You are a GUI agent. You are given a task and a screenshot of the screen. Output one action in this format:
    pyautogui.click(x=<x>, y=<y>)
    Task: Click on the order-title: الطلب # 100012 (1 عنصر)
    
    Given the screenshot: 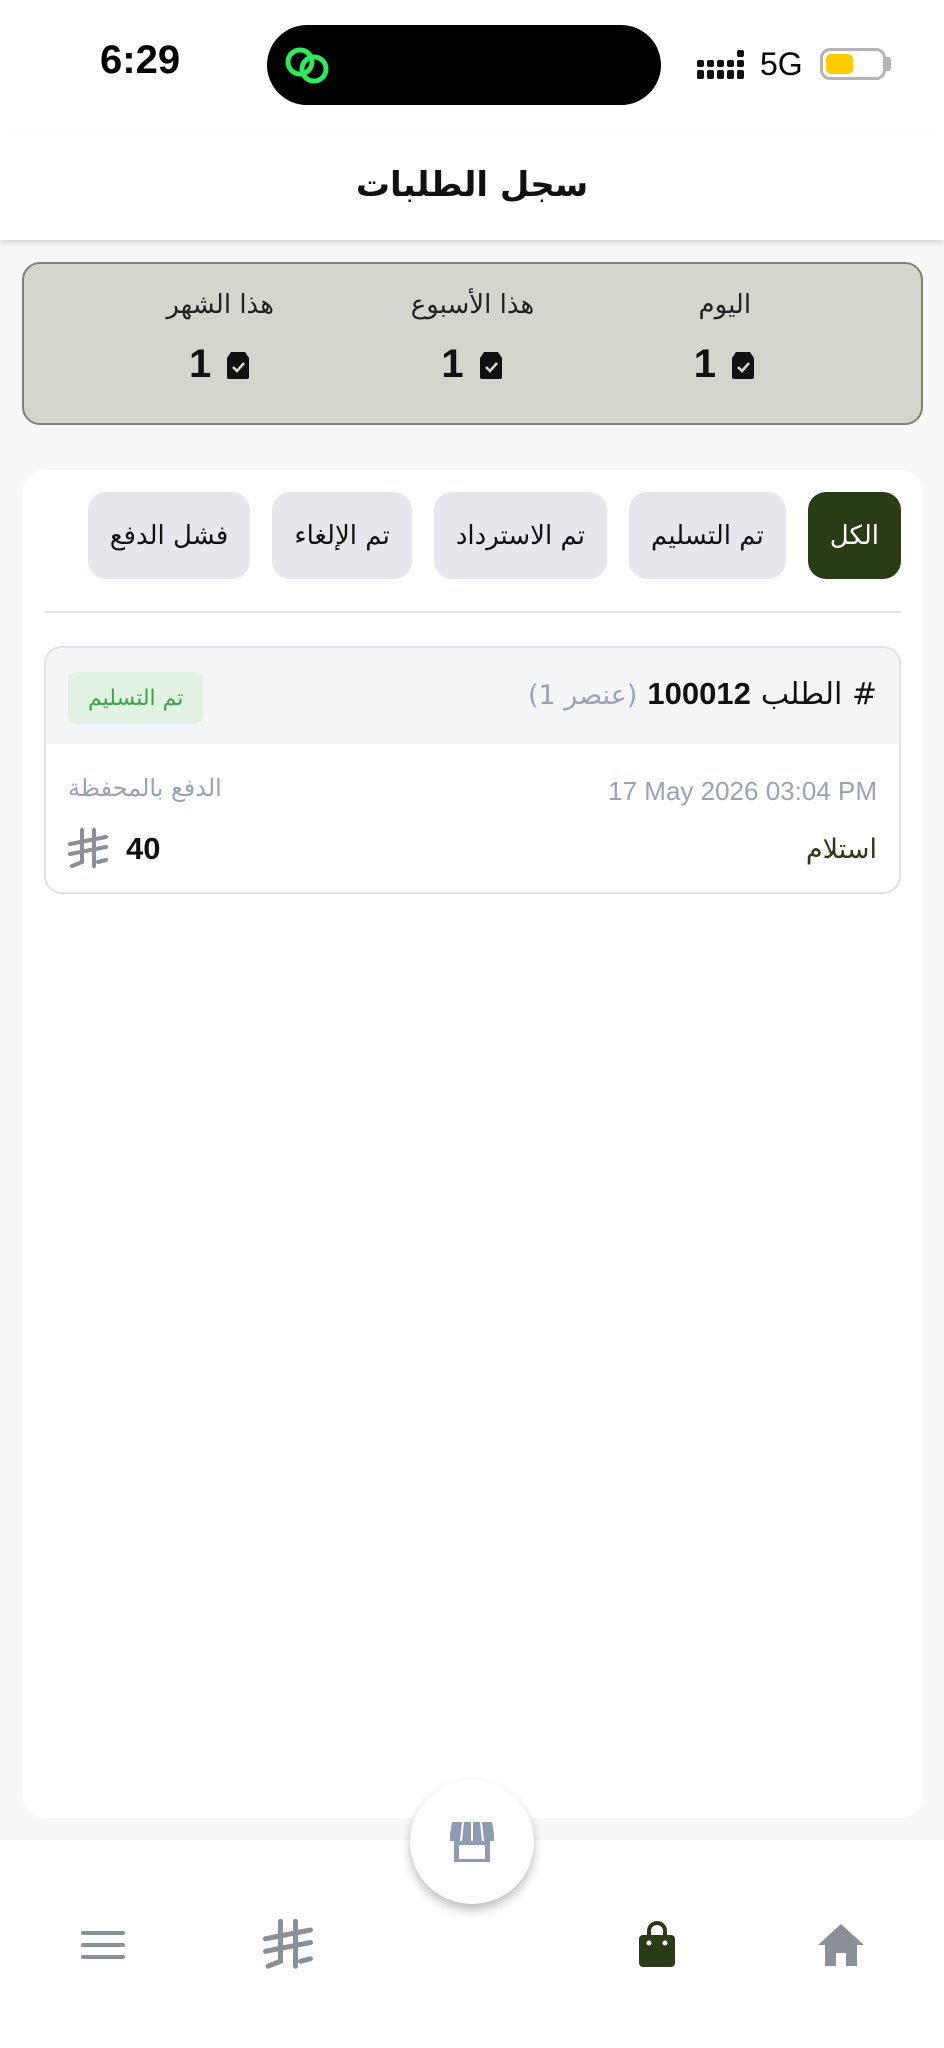 What is the action you would take?
    pyautogui.click(x=702, y=694)
    